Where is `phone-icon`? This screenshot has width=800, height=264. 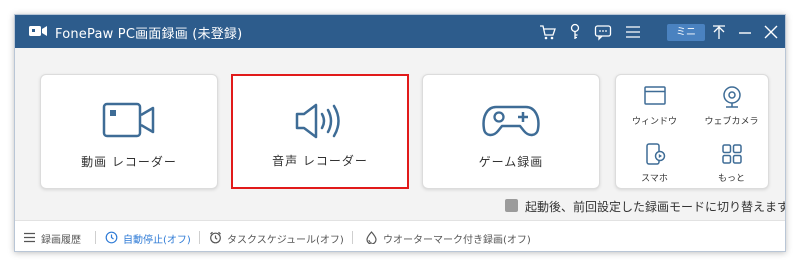 phone-icon is located at coordinates (655, 154).